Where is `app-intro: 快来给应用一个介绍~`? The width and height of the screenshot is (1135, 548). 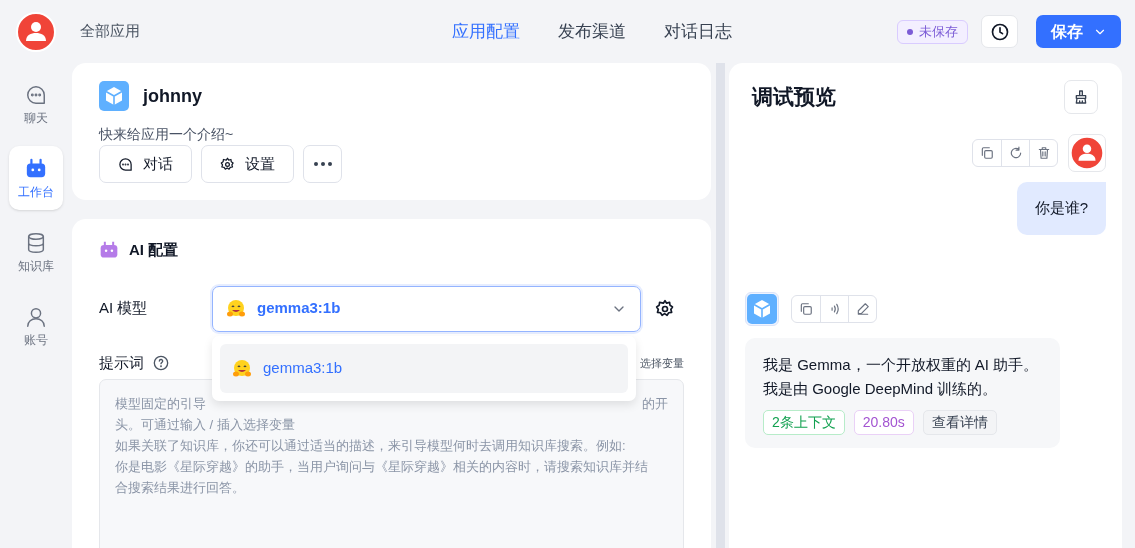
app-intro: 快来给应用一个介绍~ is located at coordinates (167, 134).